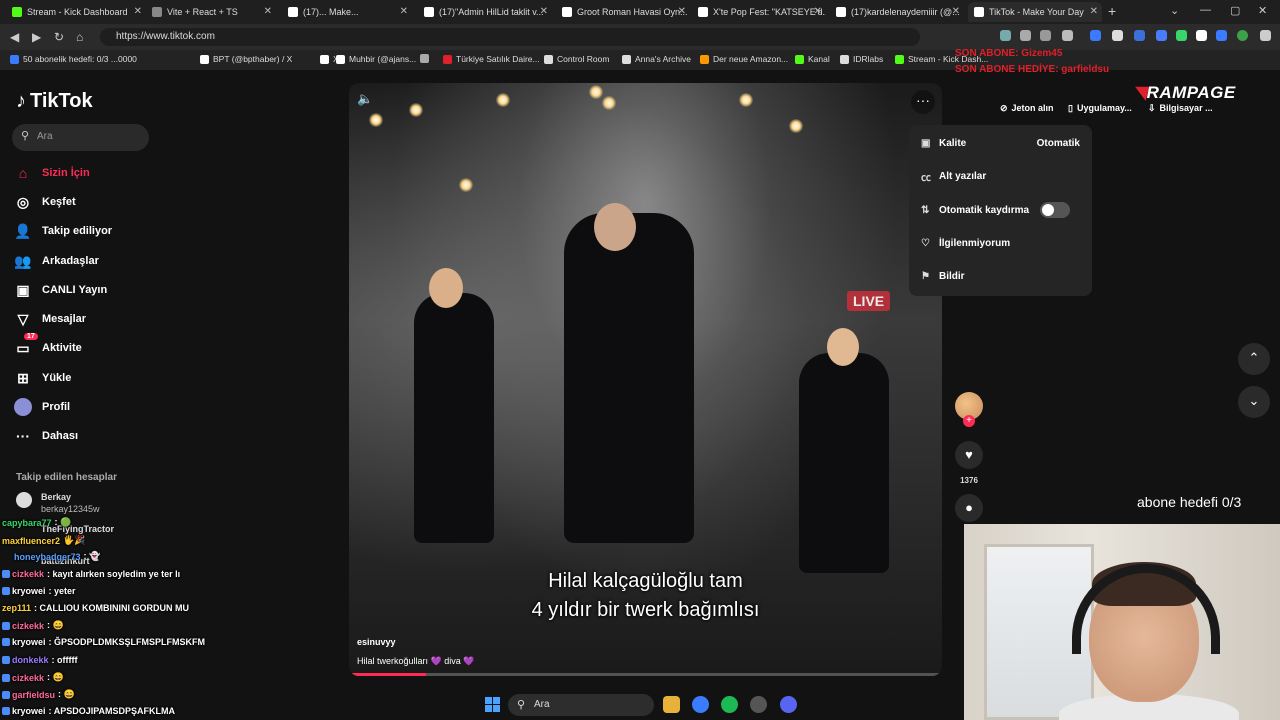 This screenshot has width=1280, height=720. Describe the element at coordinates (50, 319) in the screenshot. I see `nav-messages: ▽ Mesajlar` at that location.